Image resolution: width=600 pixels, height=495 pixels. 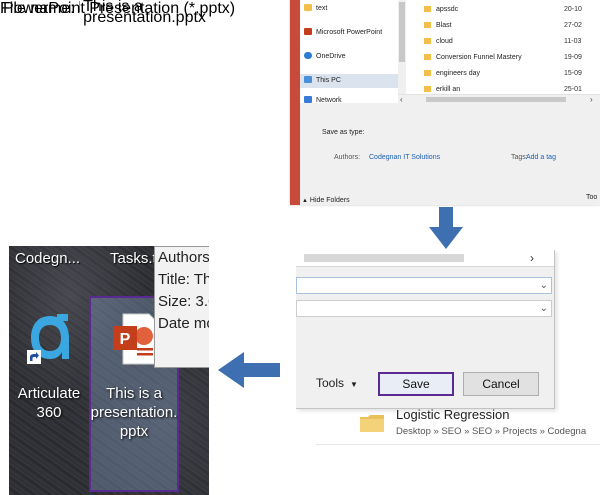 I want to click on powerpoint-backstage-bar, so click(x=295, y=102).